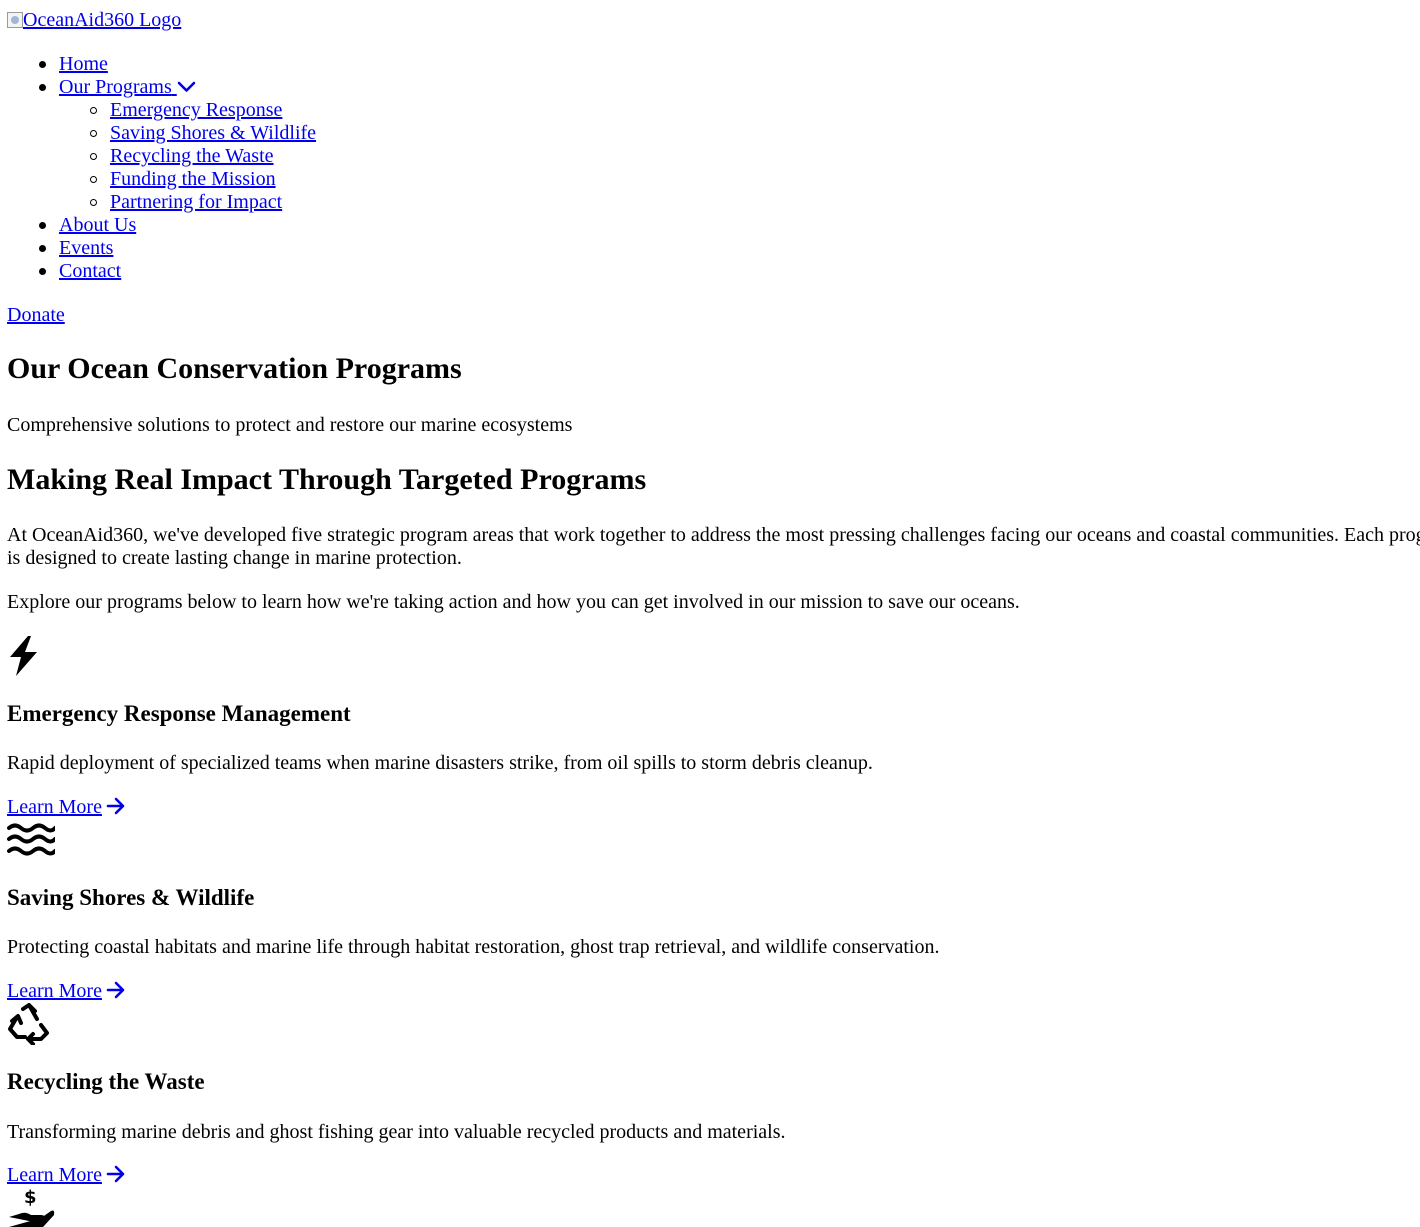 Image resolution: width=1420 pixels, height=1227 pixels. Describe the element at coordinates (177, 248) in the screenshot. I see `nav-item-events: Events` at that location.